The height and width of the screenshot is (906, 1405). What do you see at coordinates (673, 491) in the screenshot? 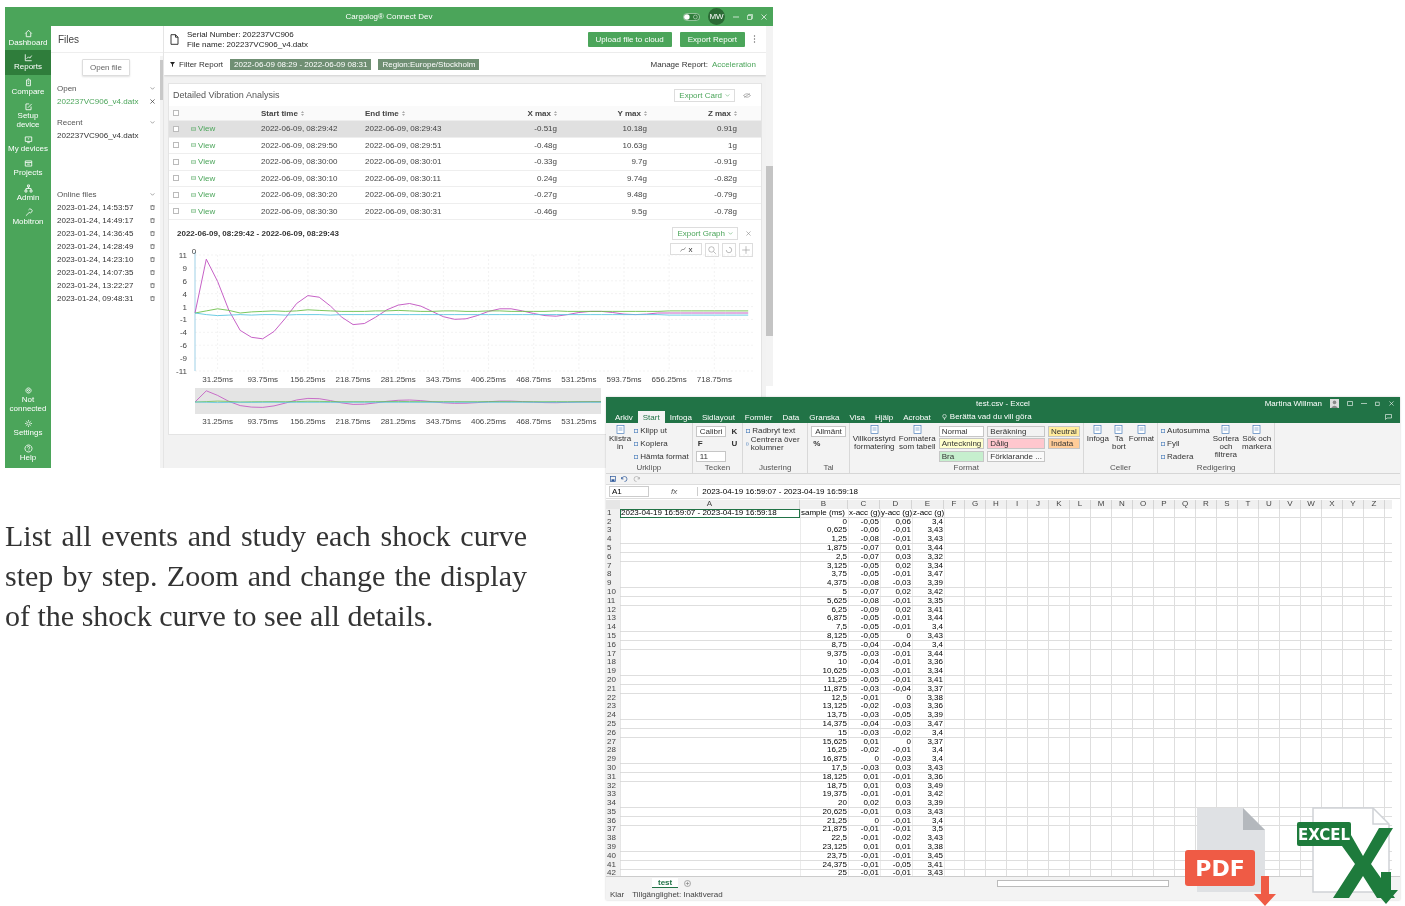
I see `function-label: fx` at bounding box center [673, 491].